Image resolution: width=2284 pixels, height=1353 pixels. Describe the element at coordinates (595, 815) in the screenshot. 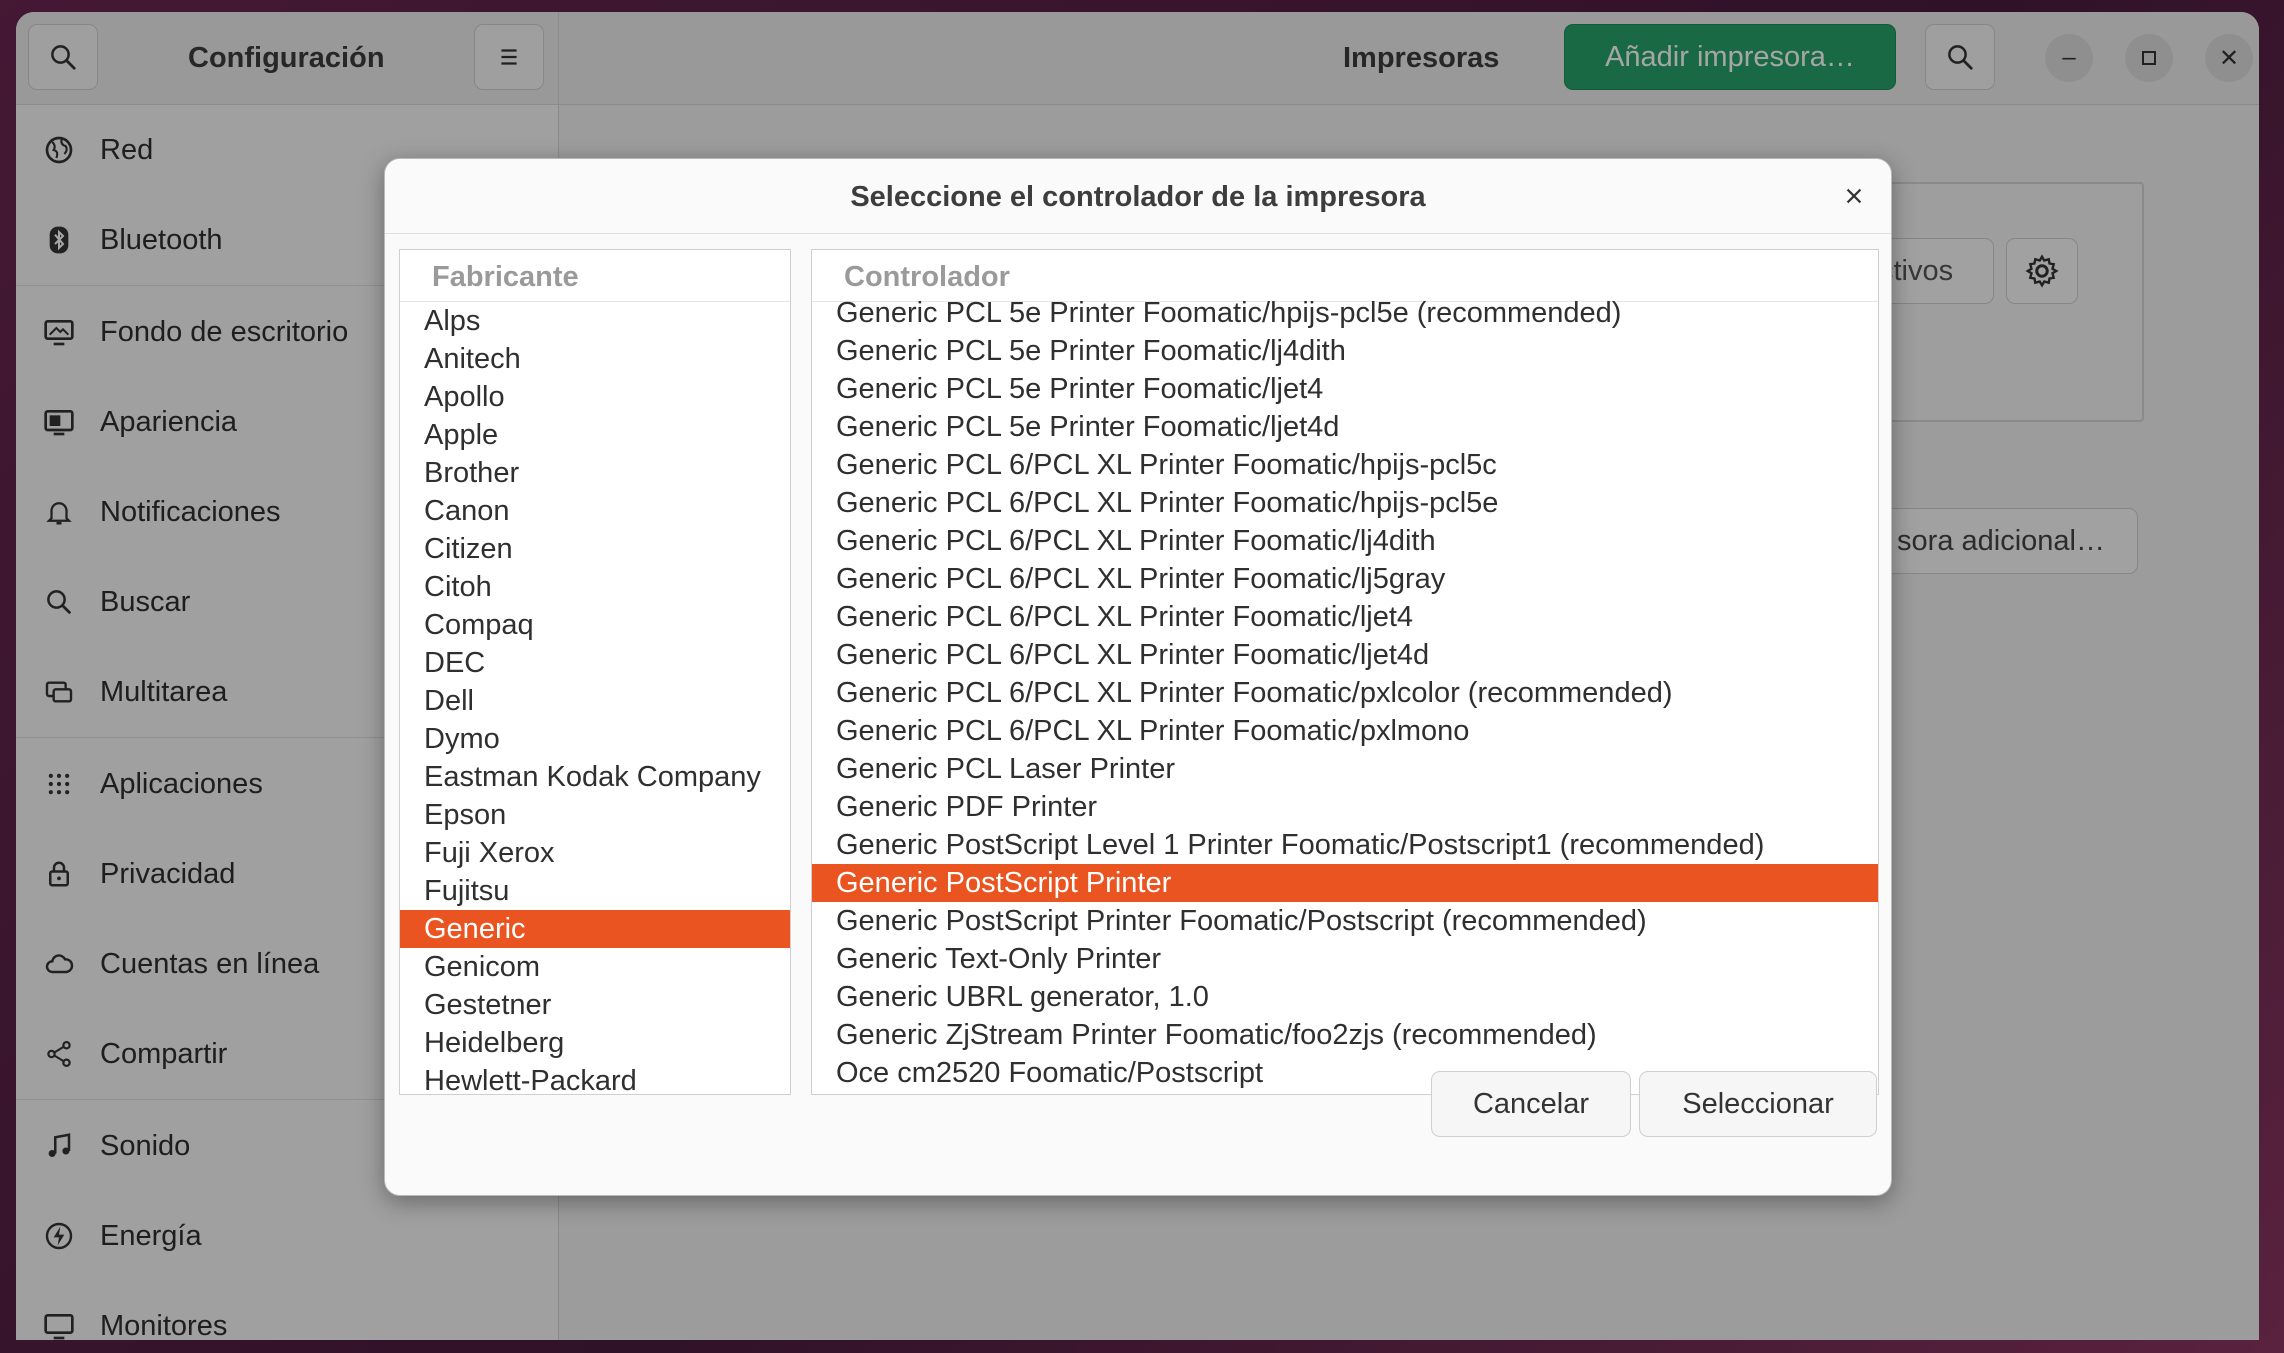

I see `manufacturer-item: Epson` at that location.